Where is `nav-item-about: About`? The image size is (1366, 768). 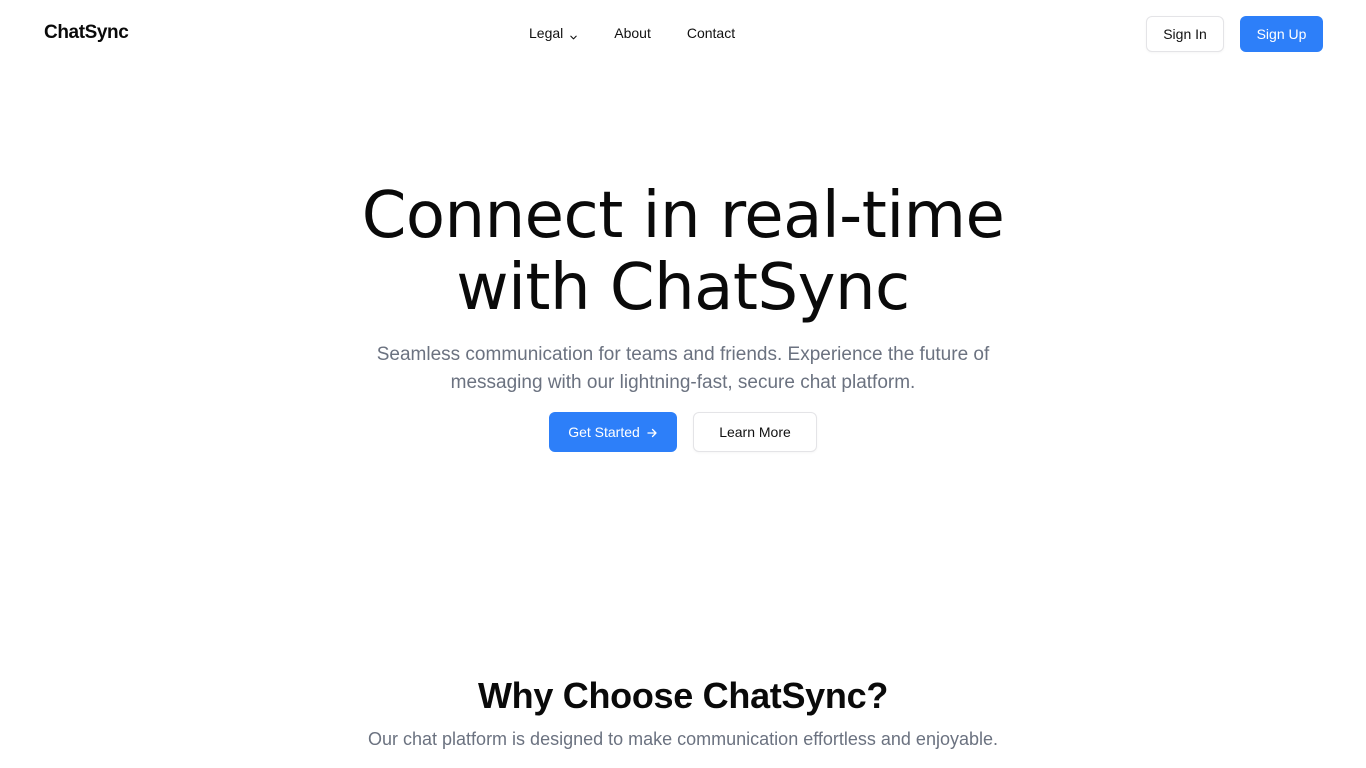 nav-item-about: About is located at coordinates (632, 33).